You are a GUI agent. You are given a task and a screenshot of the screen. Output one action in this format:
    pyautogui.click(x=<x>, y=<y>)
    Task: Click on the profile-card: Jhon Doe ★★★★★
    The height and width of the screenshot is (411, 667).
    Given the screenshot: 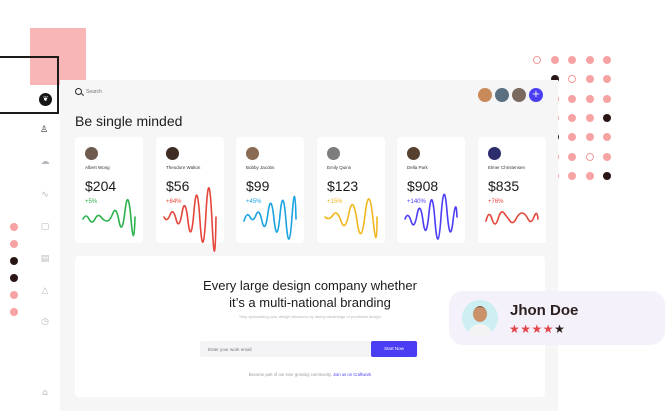 What is the action you would take?
    pyautogui.click(x=557, y=318)
    